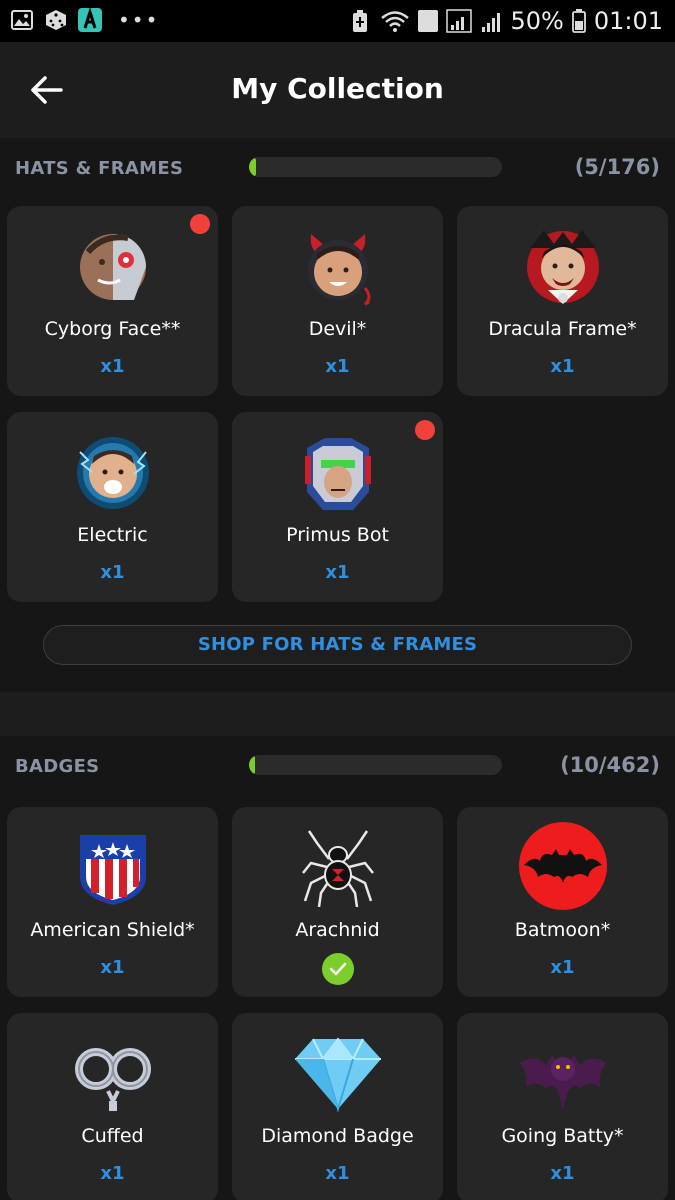  I want to click on badge-card: Cuffed x1, so click(112, 1106).